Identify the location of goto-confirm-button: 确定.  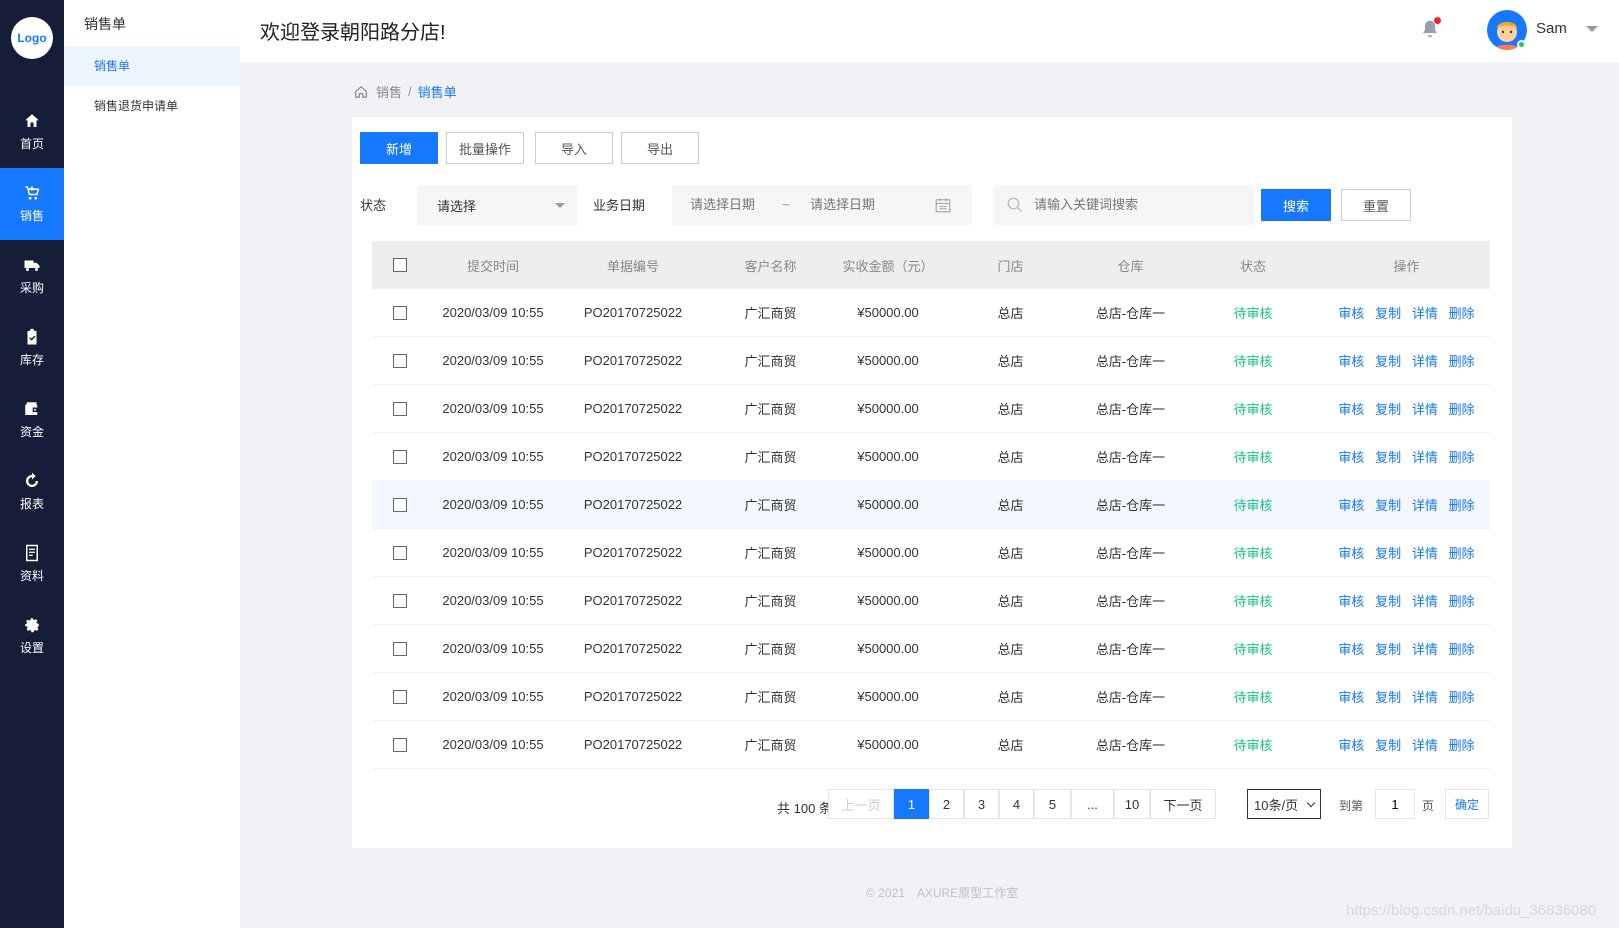
(1467, 804).